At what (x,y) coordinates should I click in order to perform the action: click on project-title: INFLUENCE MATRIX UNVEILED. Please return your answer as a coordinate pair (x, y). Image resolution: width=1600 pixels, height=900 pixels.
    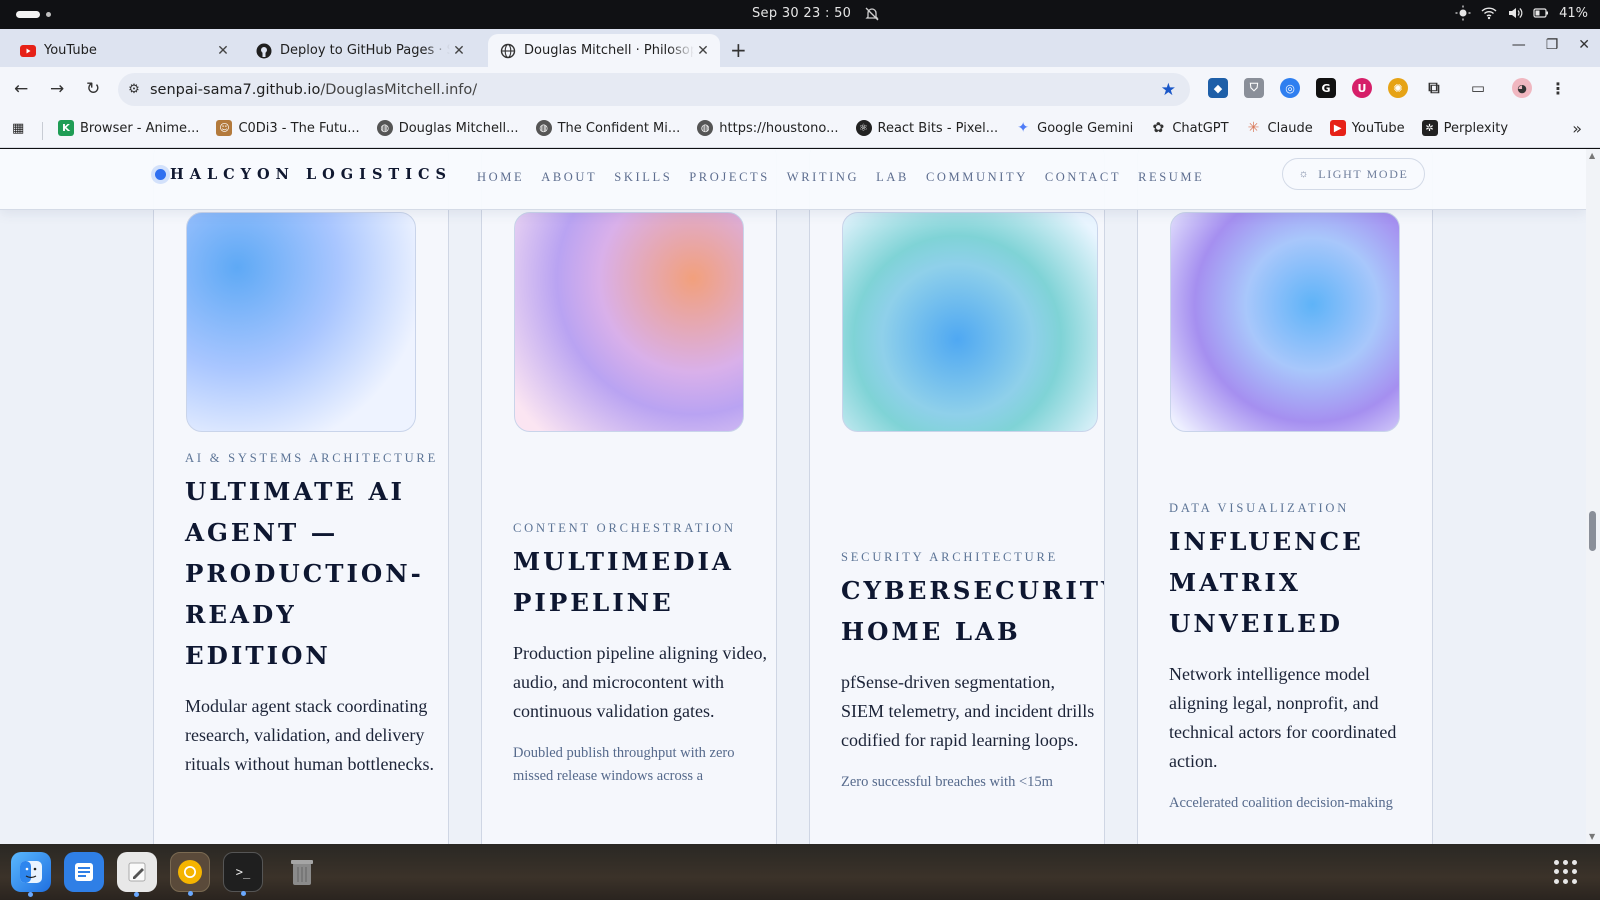
    Looking at the image, I should click on (1266, 582).